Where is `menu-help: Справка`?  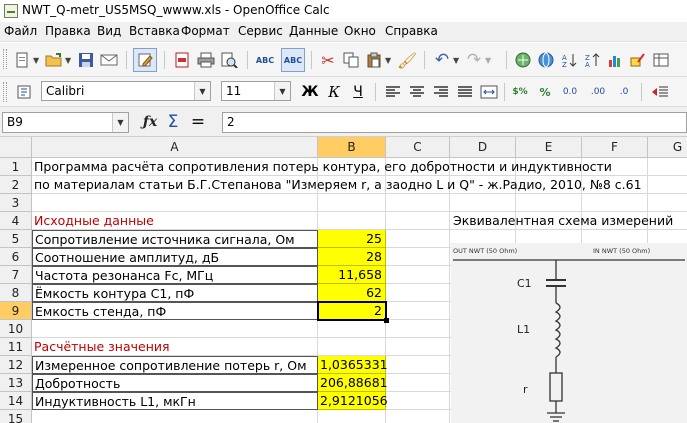 menu-help: Справка is located at coordinates (411, 31).